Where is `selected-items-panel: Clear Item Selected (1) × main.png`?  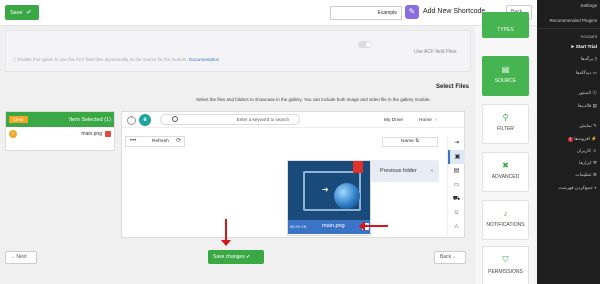 selected-items-panel: Clear Item Selected (1) × main.png is located at coordinates (60, 131).